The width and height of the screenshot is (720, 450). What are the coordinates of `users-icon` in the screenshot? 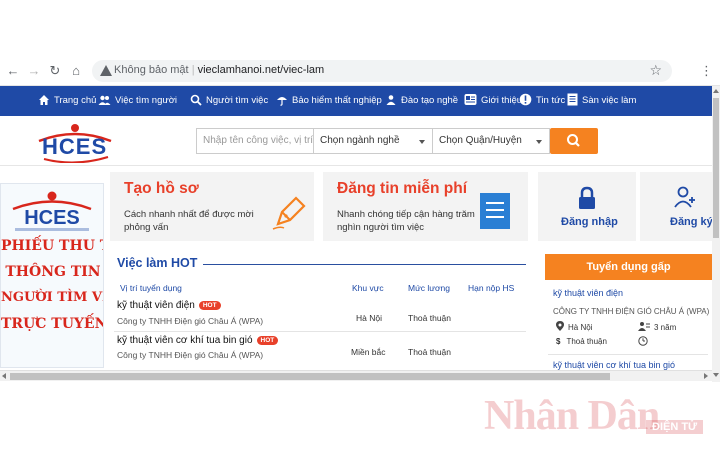 It's located at (104, 100).